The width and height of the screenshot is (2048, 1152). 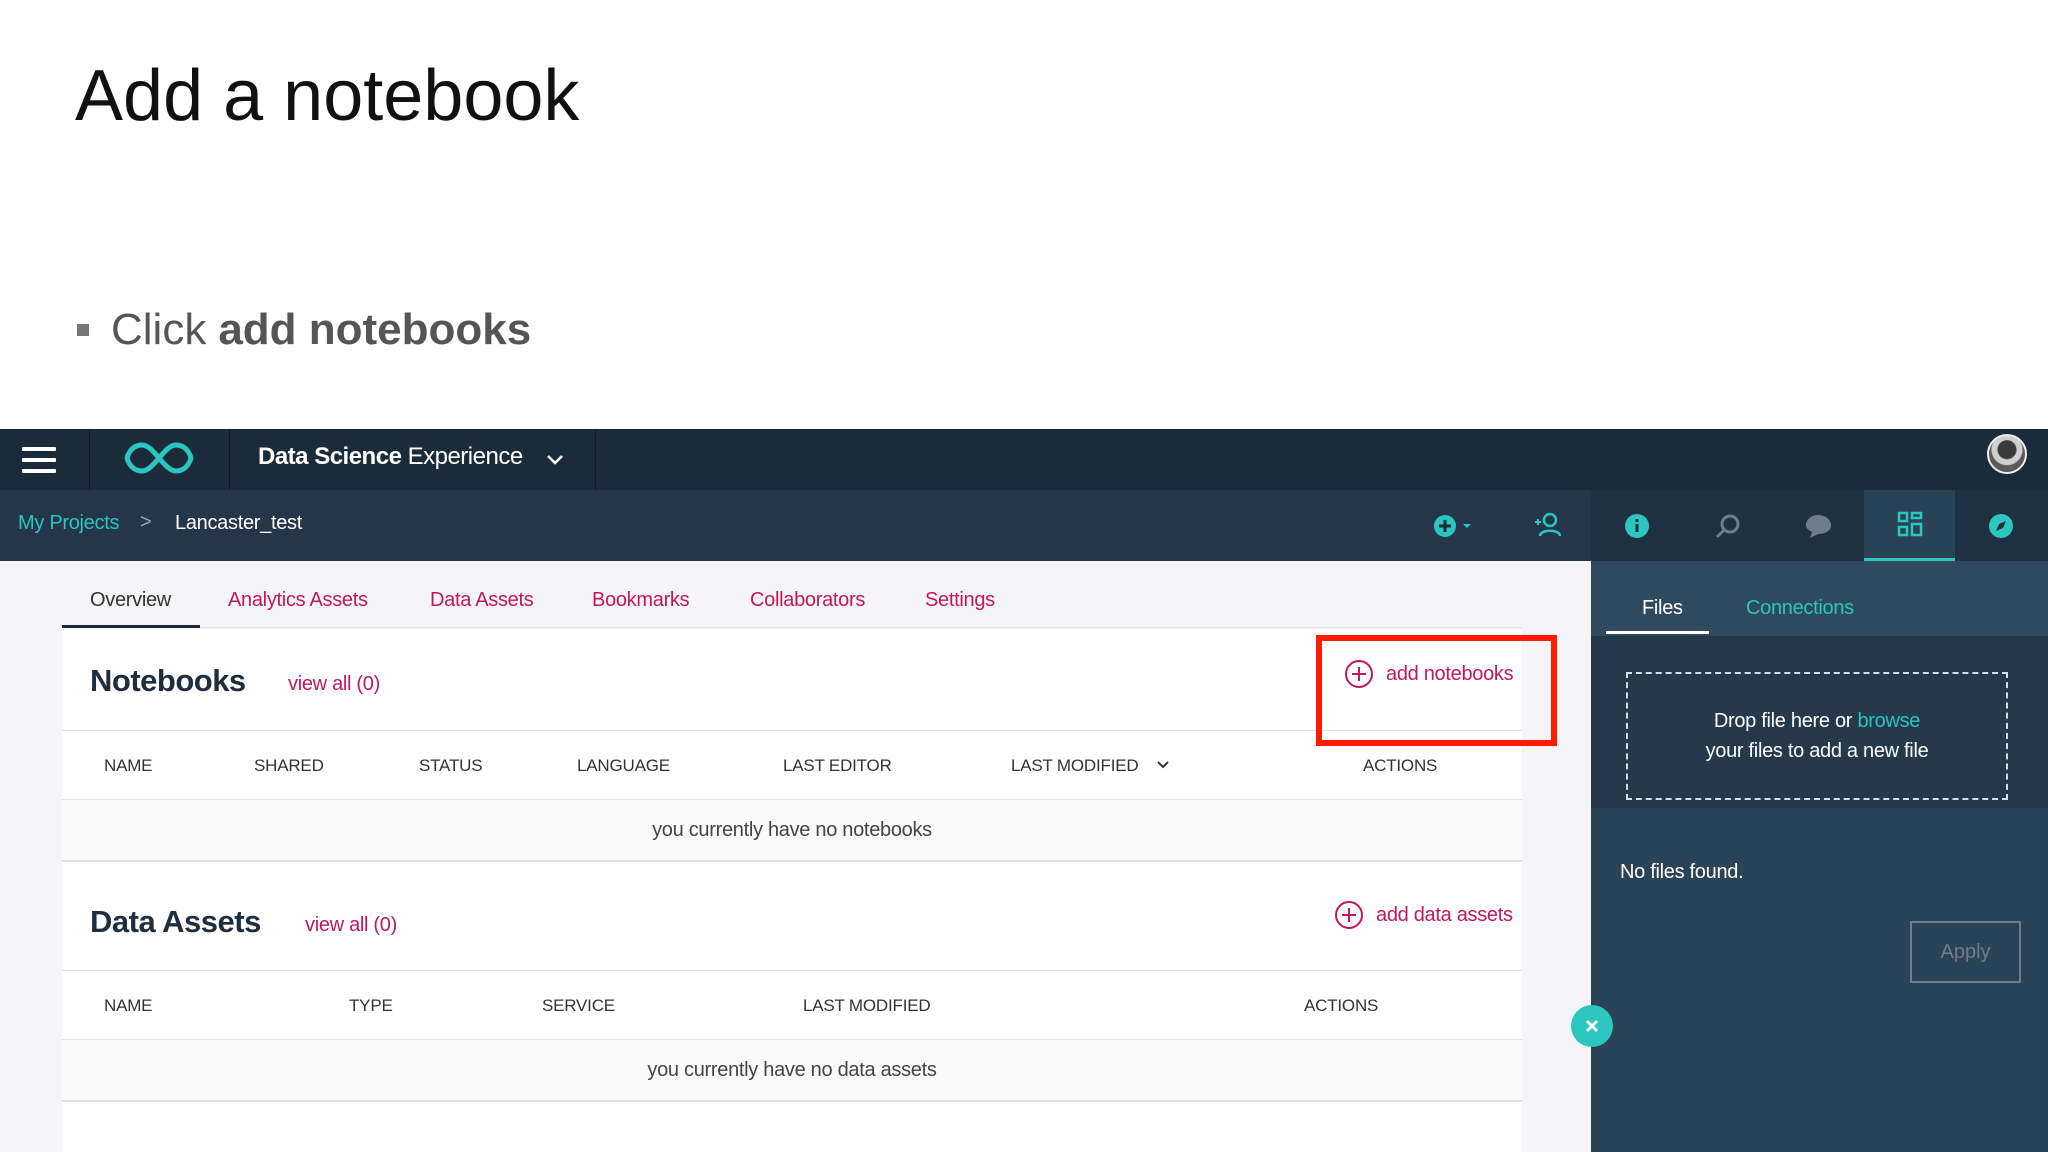 What do you see at coordinates (807, 600) in the screenshot?
I see `tab-collaborators: Collaborators` at bounding box center [807, 600].